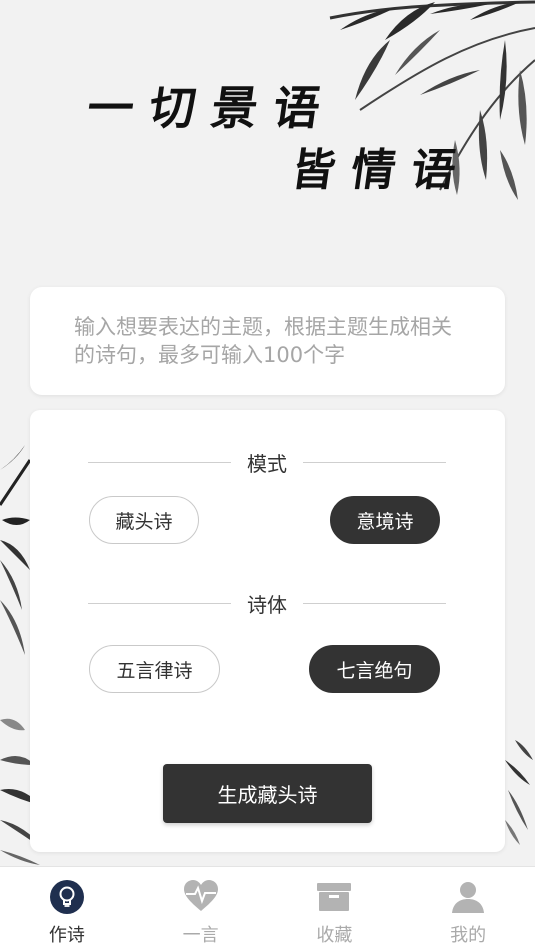  I want to click on user-icon, so click(468, 897).